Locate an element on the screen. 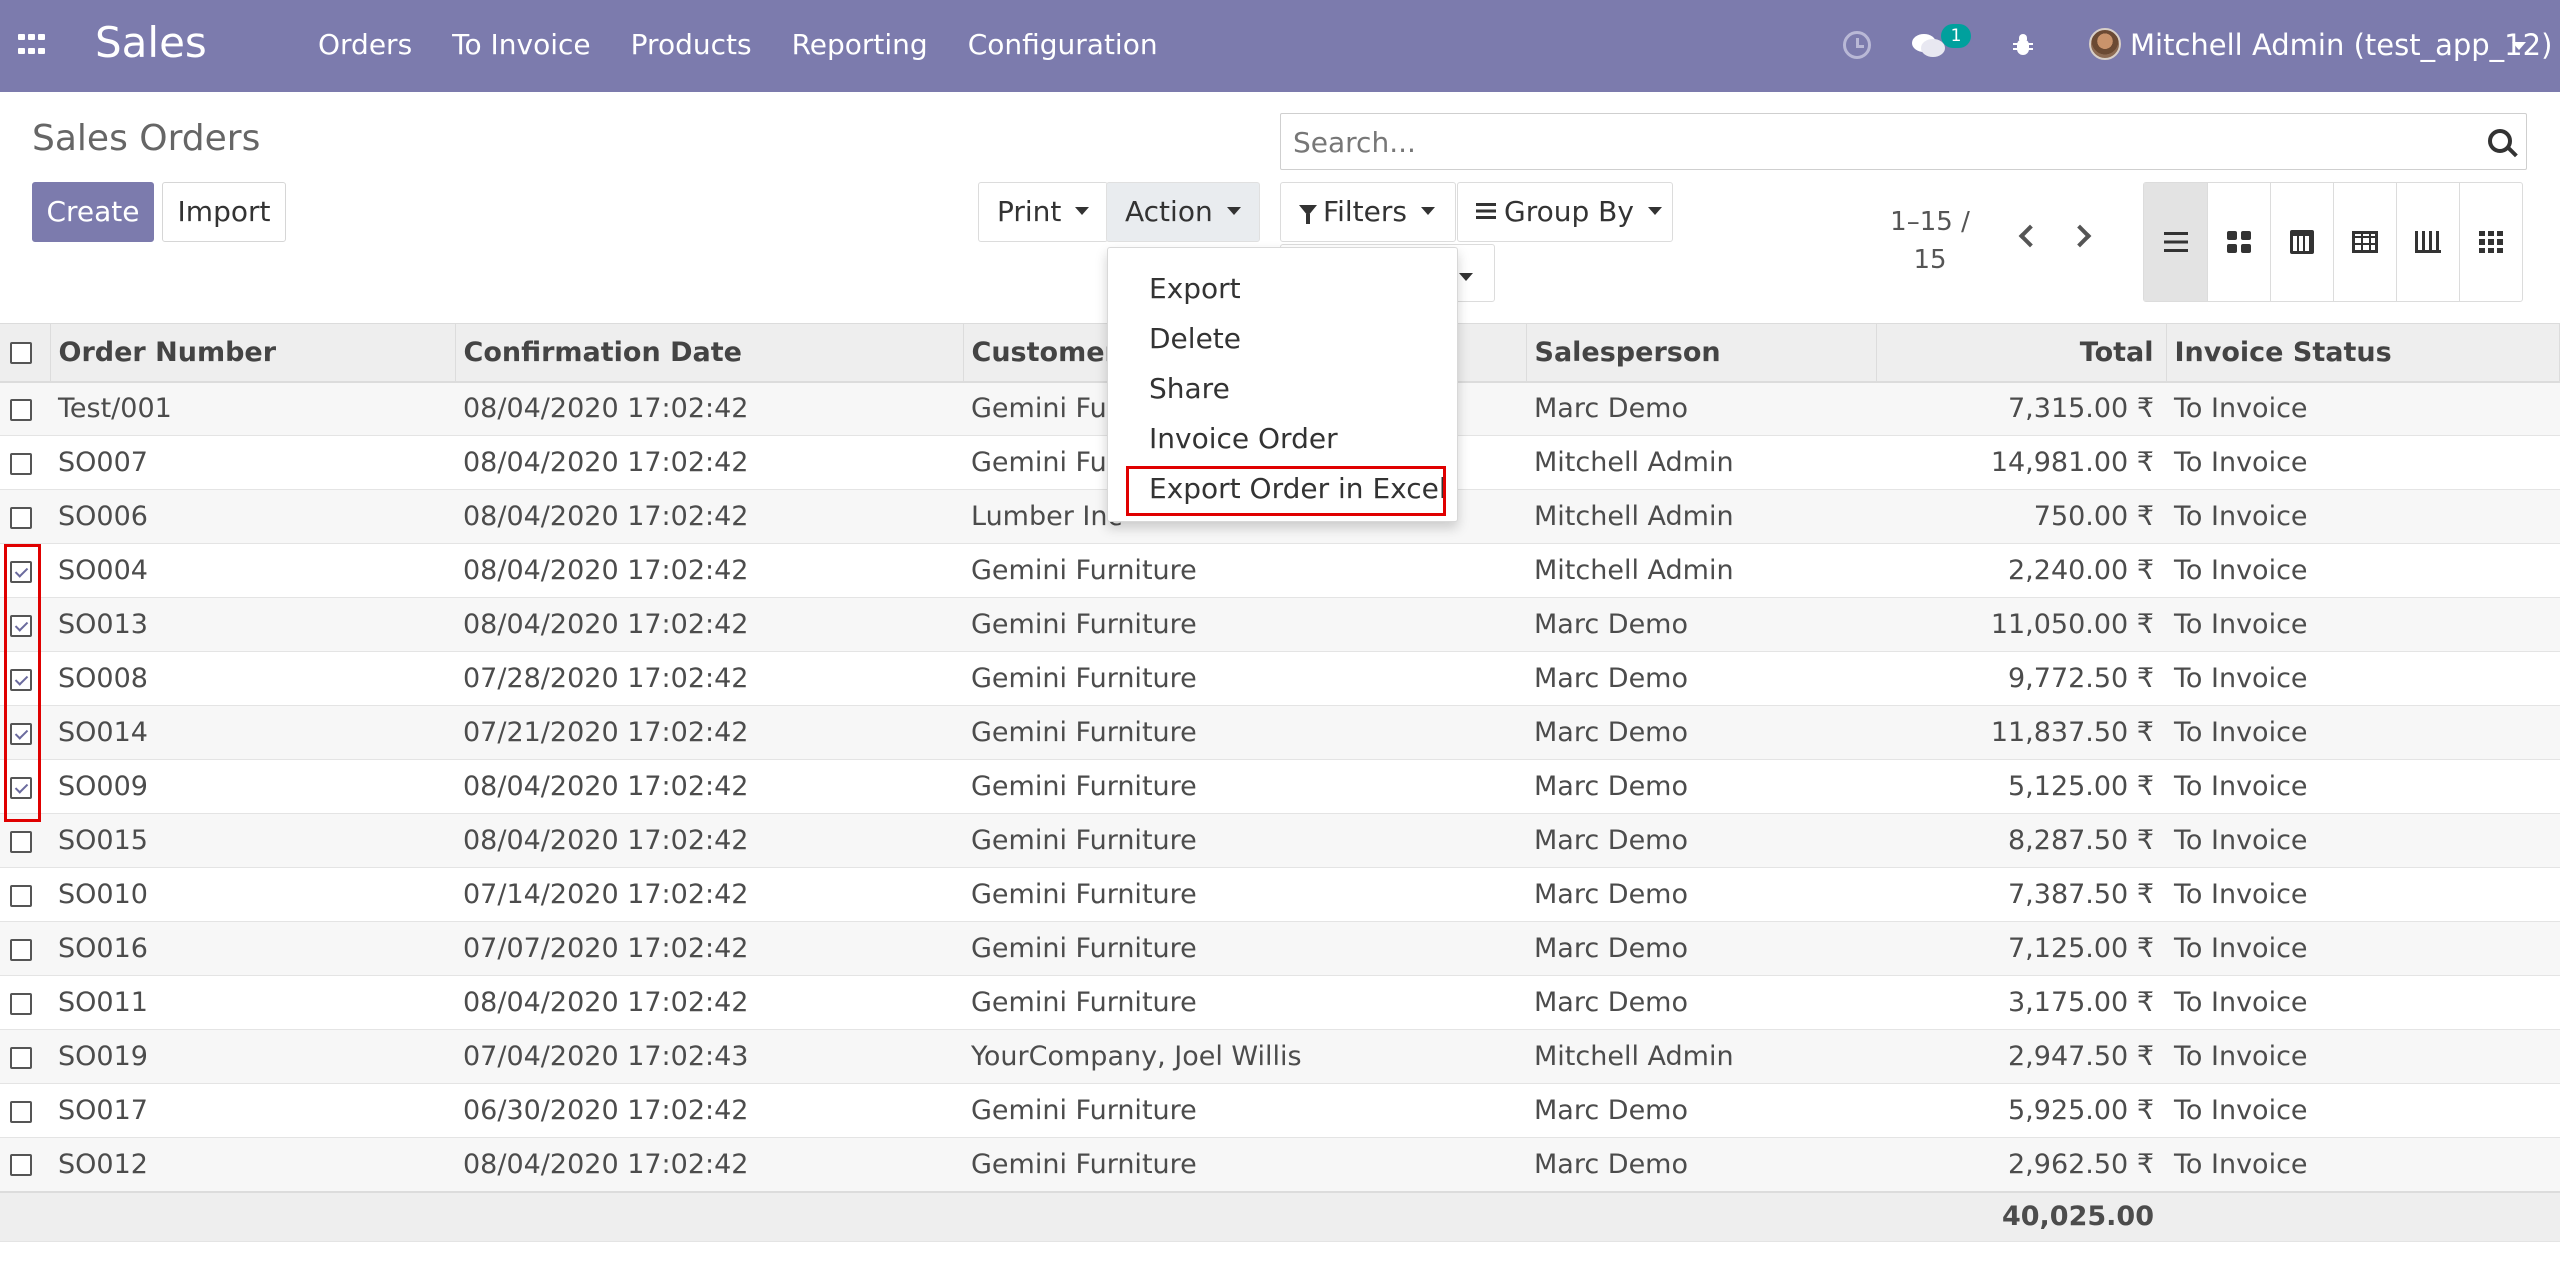 This screenshot has height=1286, width=2560. cell-total: 14,981.00 ₹ is located at coordinates (2021, 462).